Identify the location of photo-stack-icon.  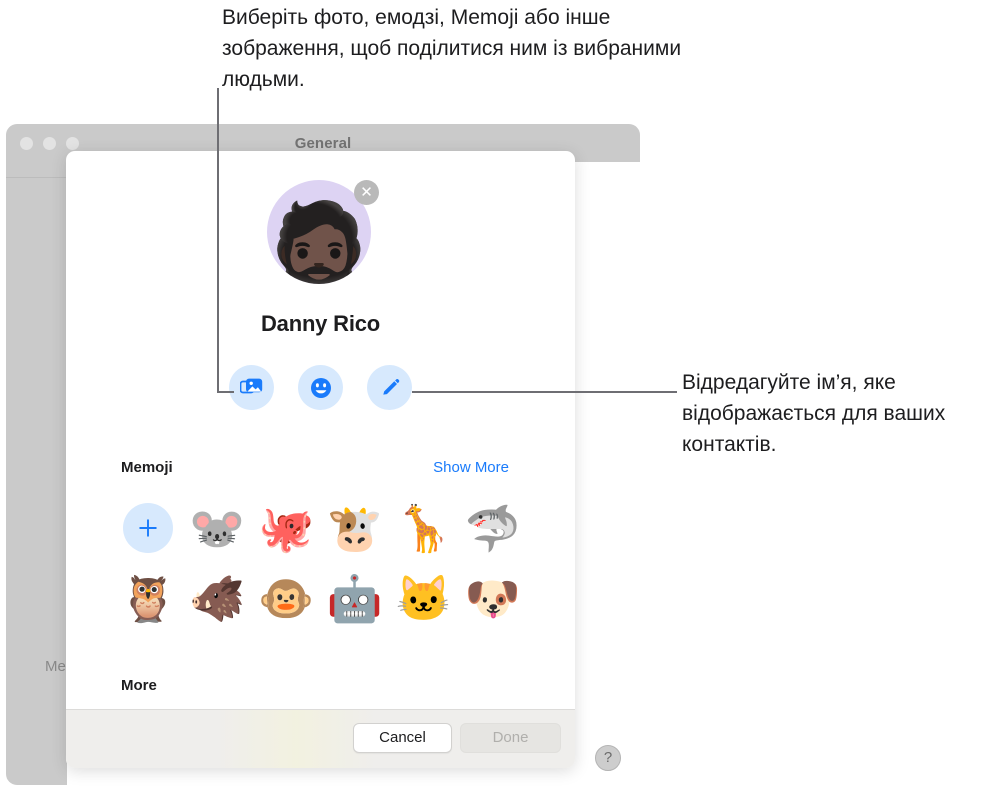
(251, 387).